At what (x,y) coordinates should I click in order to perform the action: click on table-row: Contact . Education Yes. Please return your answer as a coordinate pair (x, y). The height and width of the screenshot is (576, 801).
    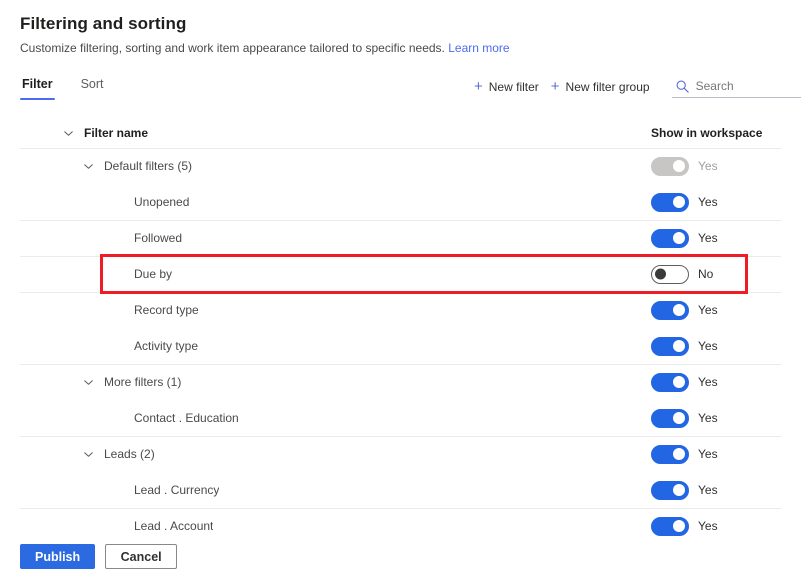
    Looking at the image, I should click on (400, 418).